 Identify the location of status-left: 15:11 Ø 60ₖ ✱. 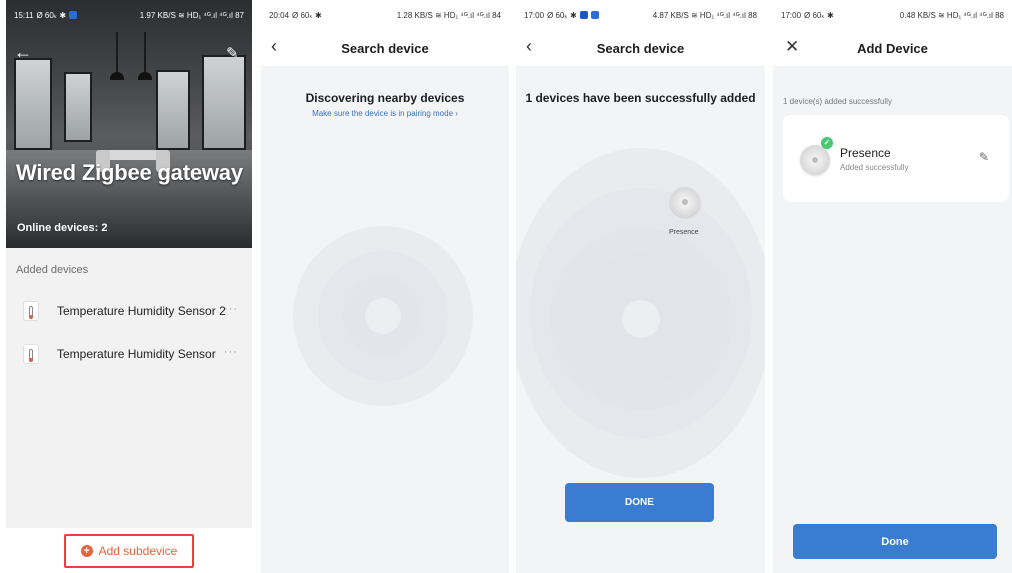
(46, 15).